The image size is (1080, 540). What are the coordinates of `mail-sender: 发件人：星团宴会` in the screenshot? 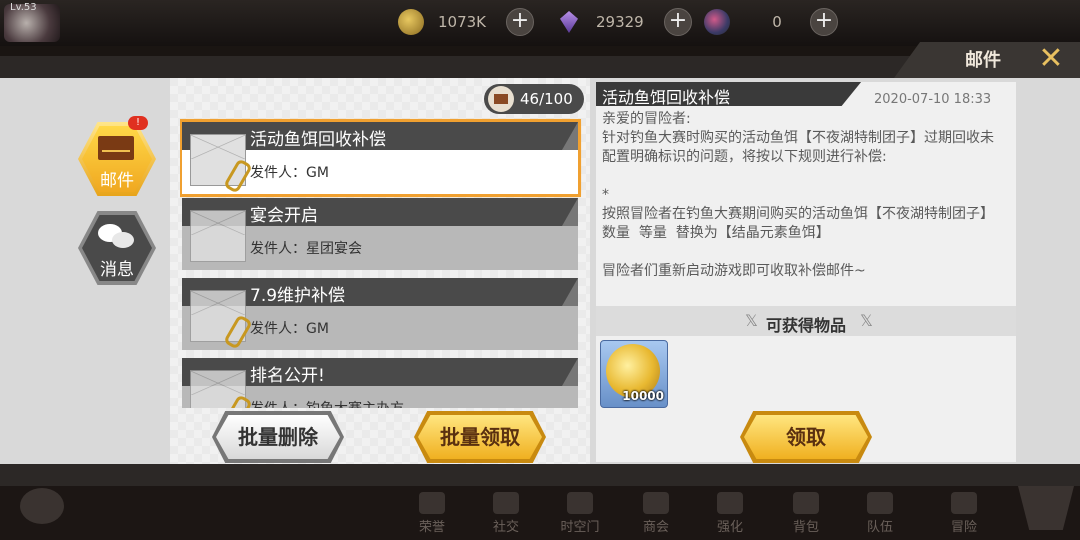 It's located at (306, 249).